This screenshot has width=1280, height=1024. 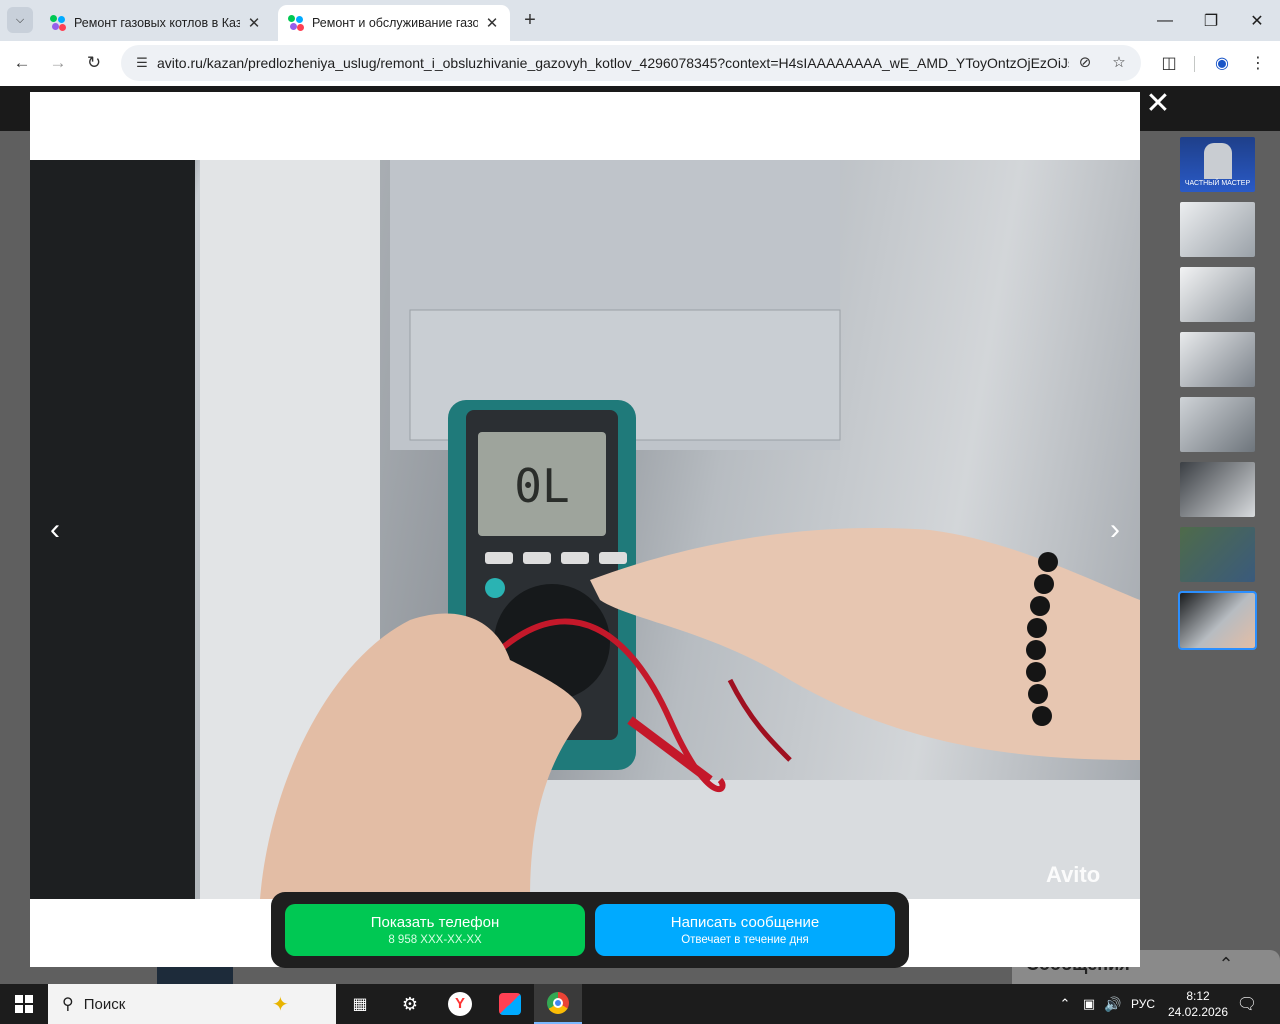 What do you see at coordinates (1211, 20) in the screenshot?
I see `restore-icon: ❐` at bounding box center [1211, 20].